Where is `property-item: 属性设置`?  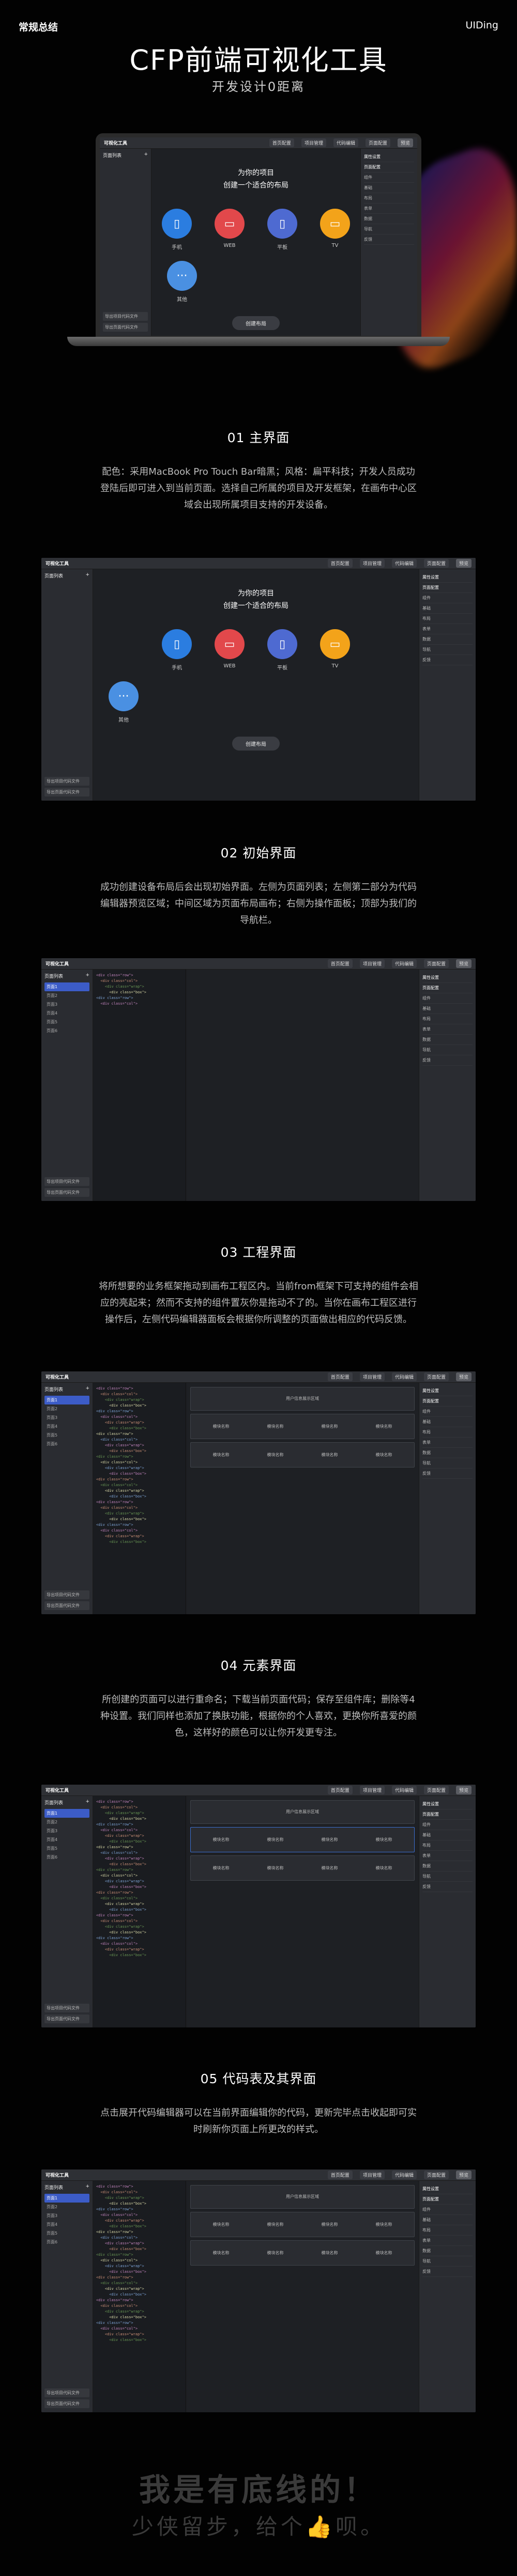 property-item: 属性设置 is located at coordinates (447, 978).